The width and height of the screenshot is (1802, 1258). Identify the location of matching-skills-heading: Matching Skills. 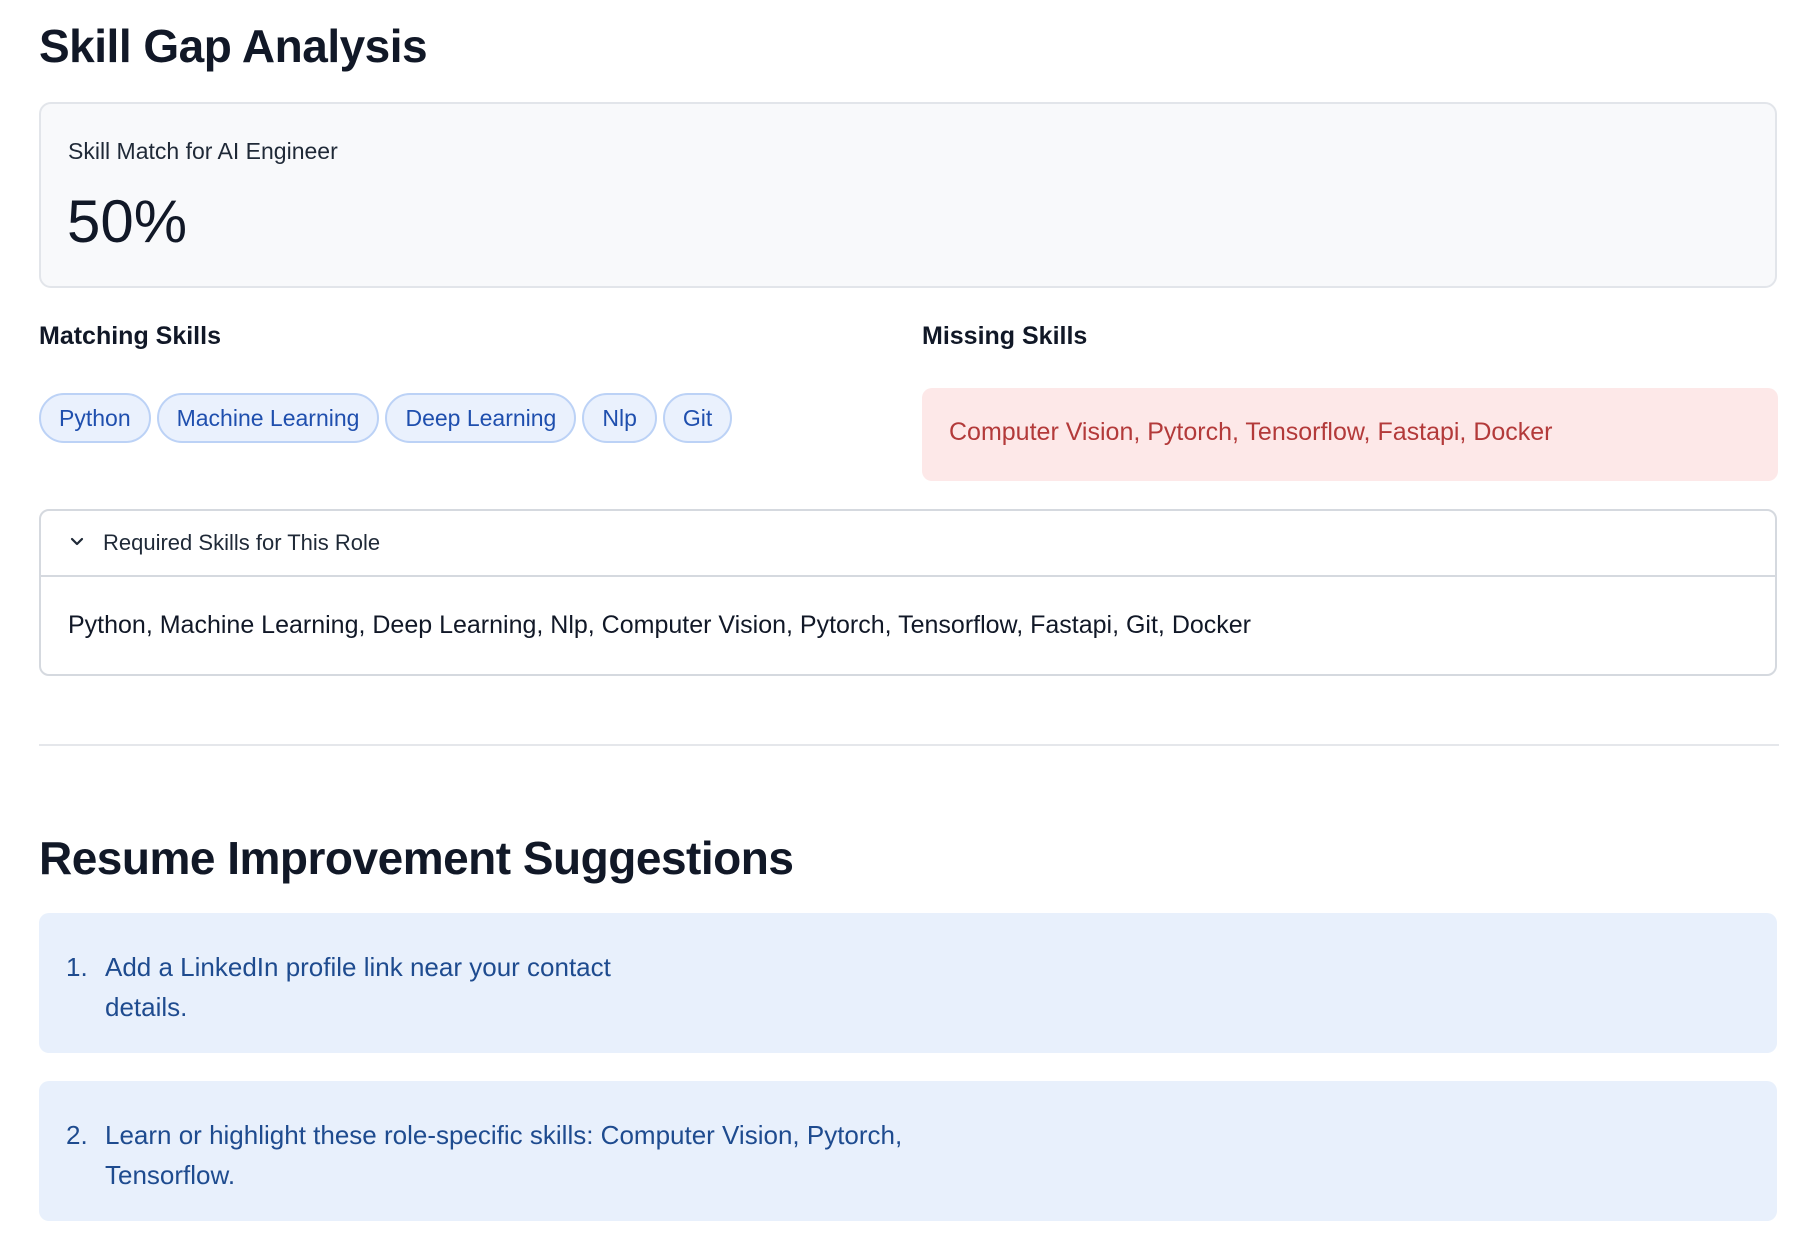
(130, 336).